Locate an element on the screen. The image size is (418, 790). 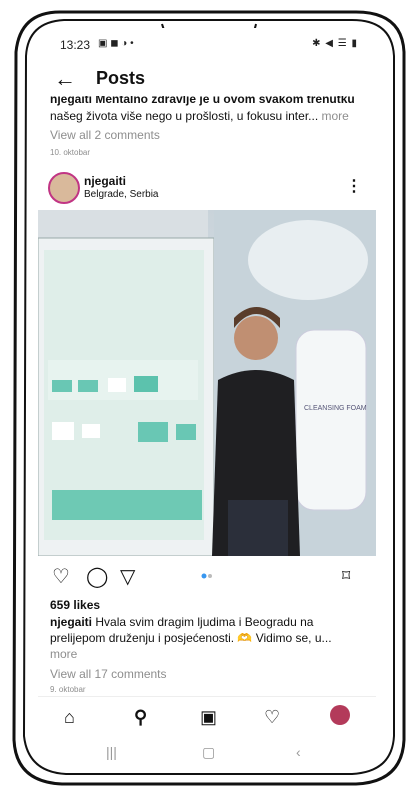
previous-view-comments: View all 2 comments is located at coordinates (210, 135).